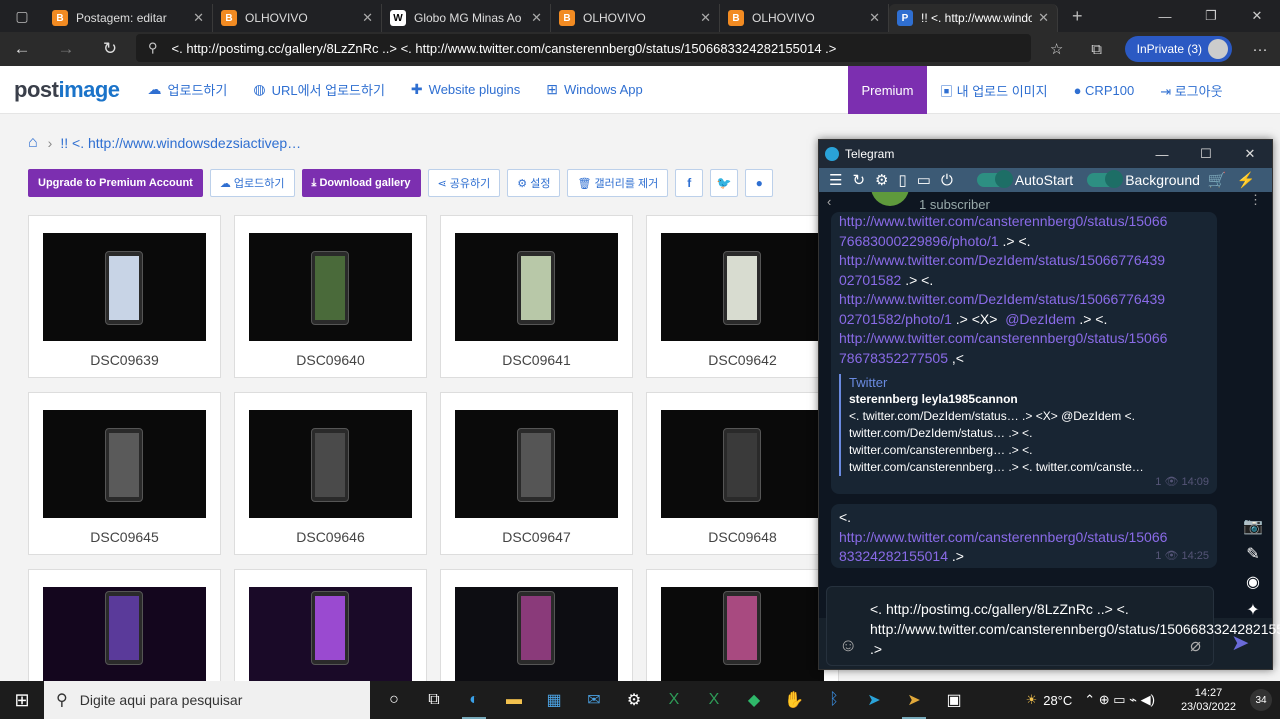 This screenshot has width=1280, height=719. I want to click on back-arrow-icon: ‹, so click(829, 201).